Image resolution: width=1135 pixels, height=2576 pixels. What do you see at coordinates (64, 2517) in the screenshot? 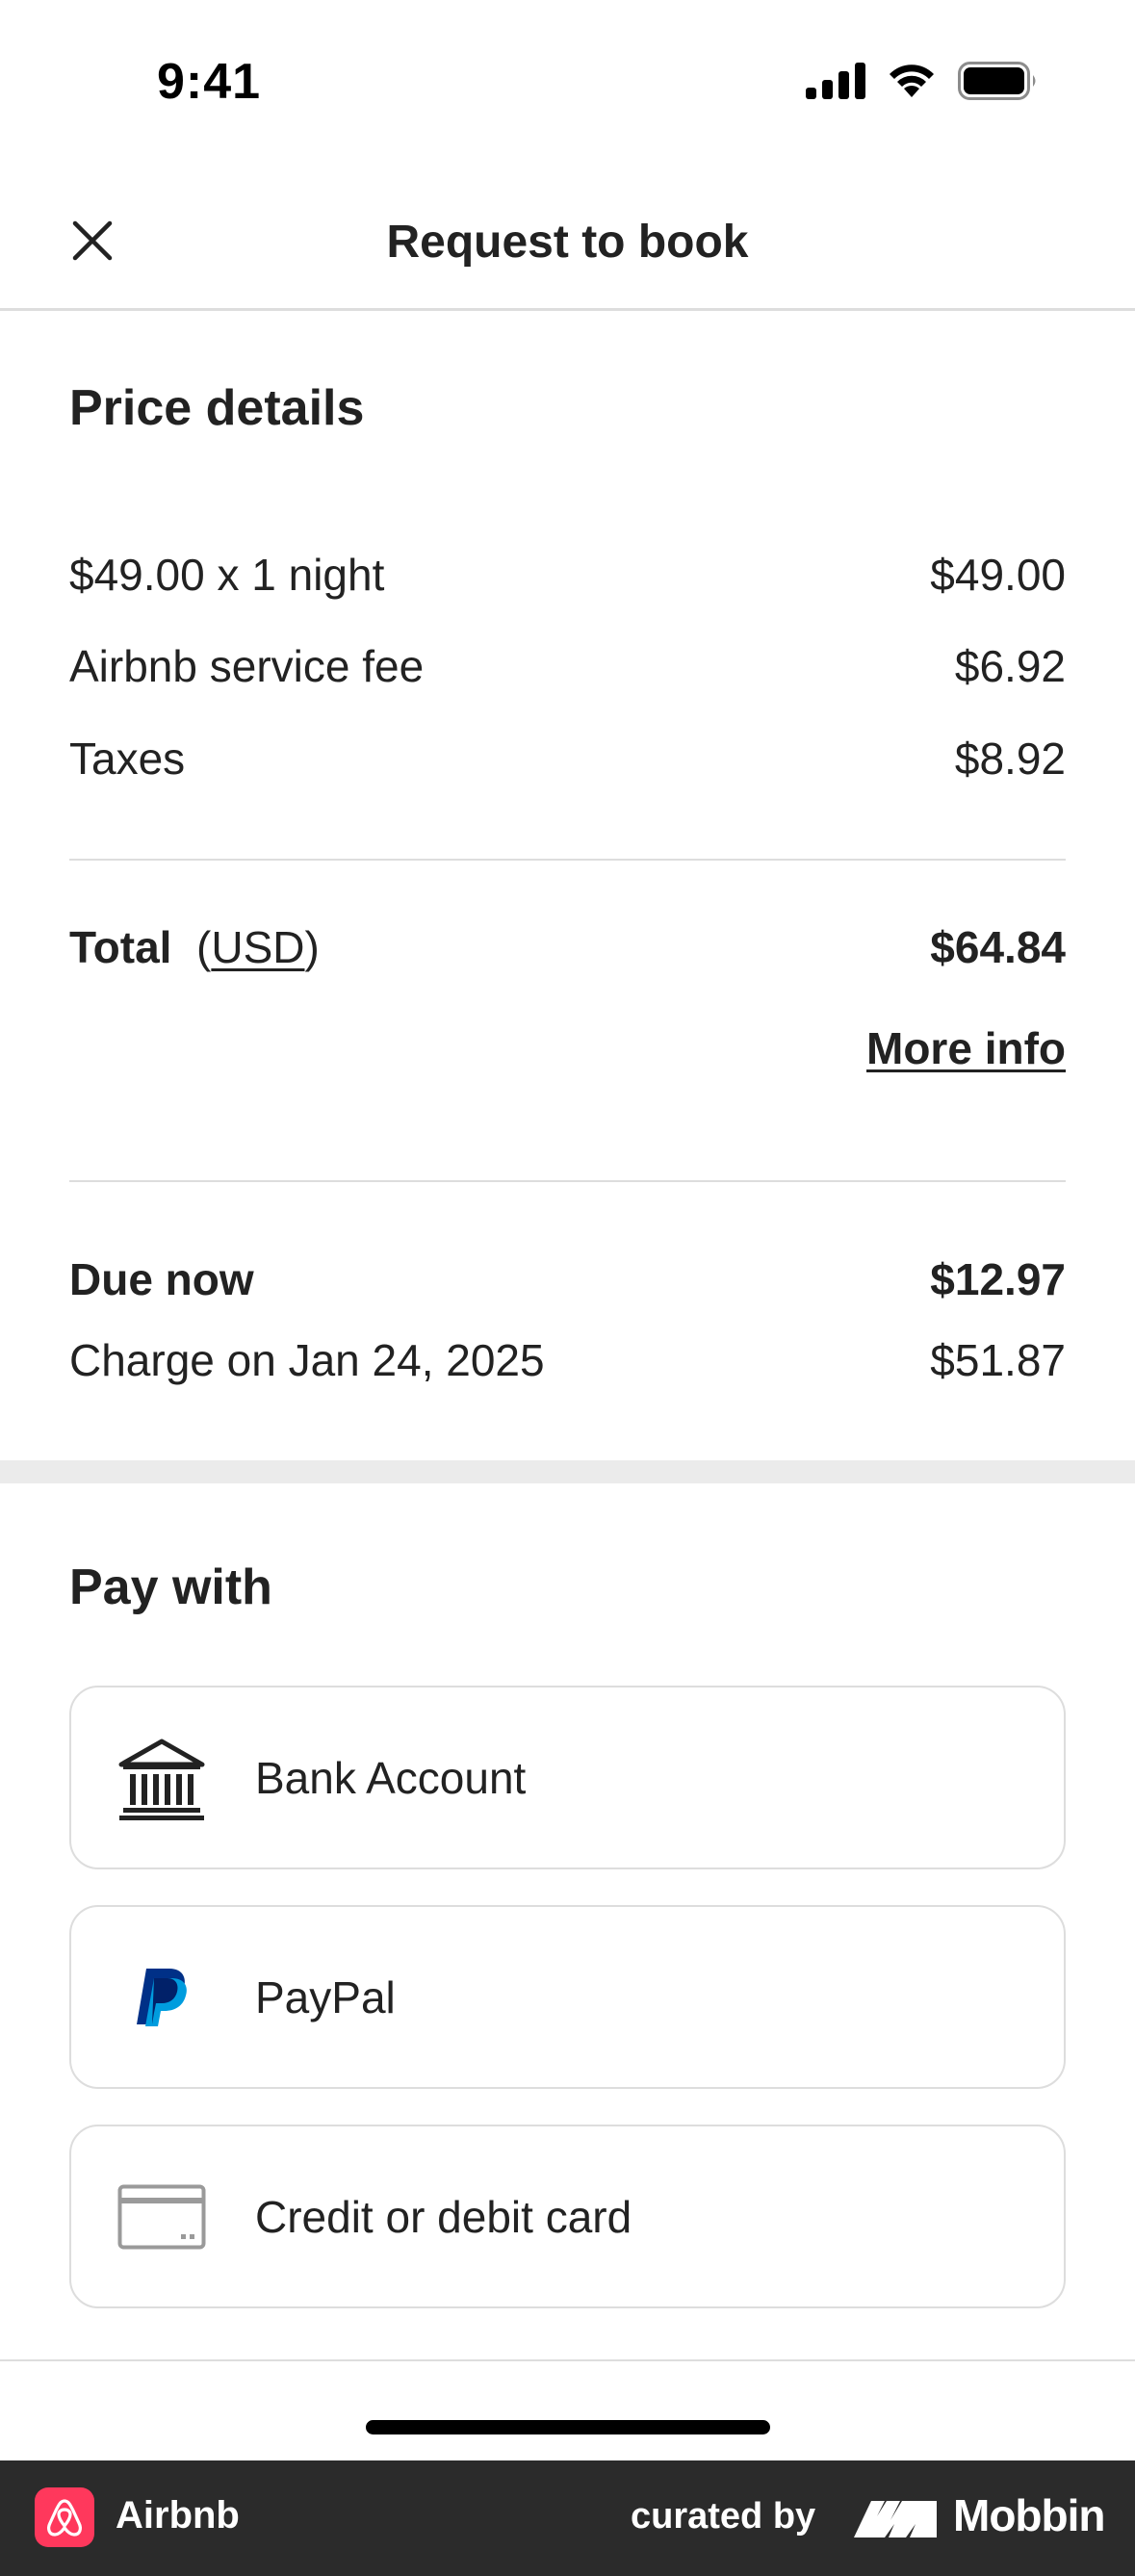
I see `airbnb-logo-icon` at bounding box center [64, 2517].